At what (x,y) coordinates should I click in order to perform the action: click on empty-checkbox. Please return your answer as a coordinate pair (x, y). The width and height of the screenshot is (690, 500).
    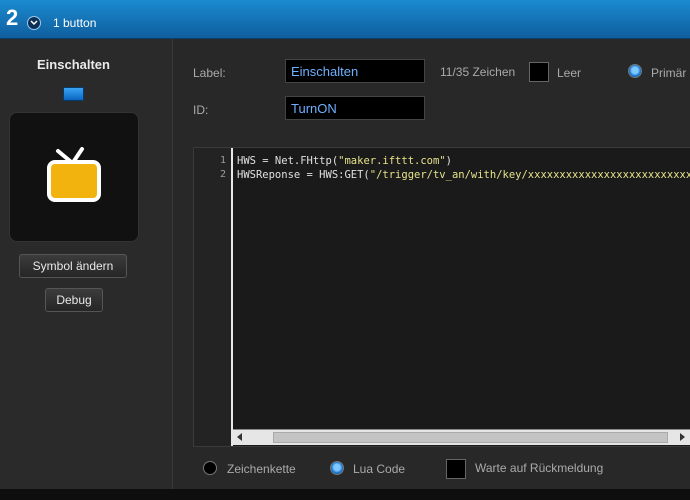
    Looking at the image, I should click on (539, 72).